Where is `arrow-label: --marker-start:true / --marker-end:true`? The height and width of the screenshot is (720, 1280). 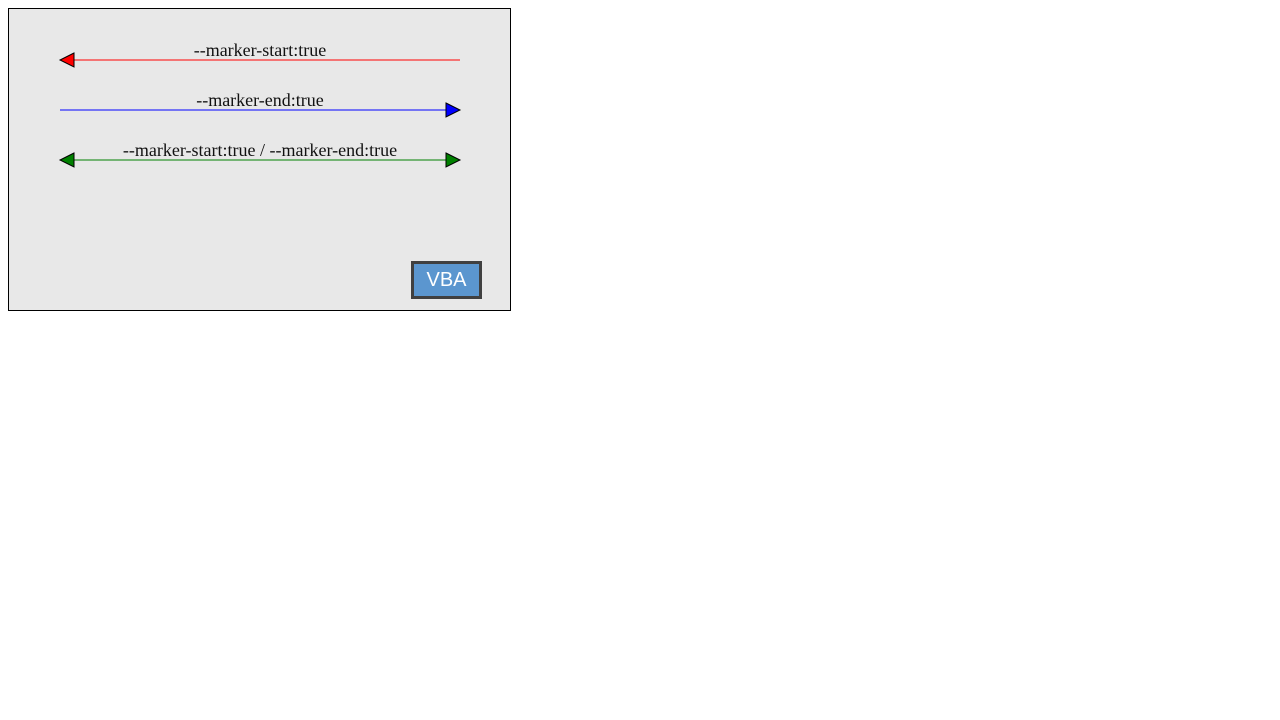
arrow-label: --marker-start:true / --marker-end:true is located at coordinates (260, 150).